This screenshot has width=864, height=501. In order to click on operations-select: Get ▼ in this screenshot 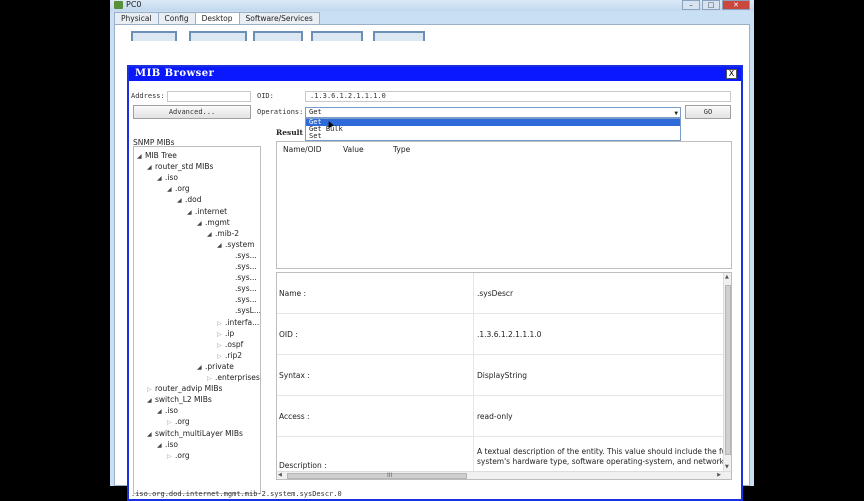, I will do `click(493, 112)`.